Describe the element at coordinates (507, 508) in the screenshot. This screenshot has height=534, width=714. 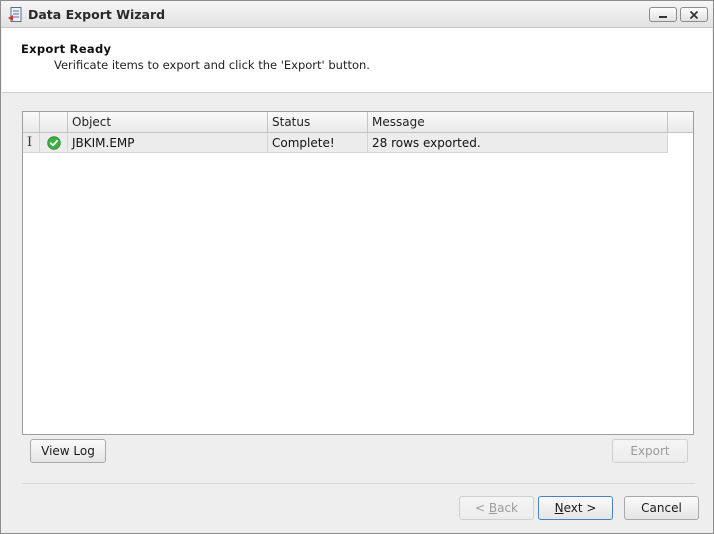
I see `back-label: ack` at that location.